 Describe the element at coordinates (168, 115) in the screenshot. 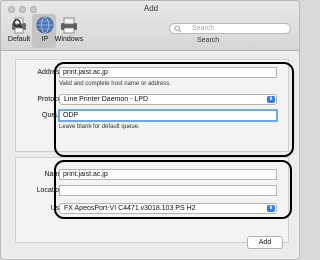

I see `queue-input: ODP` at that location.